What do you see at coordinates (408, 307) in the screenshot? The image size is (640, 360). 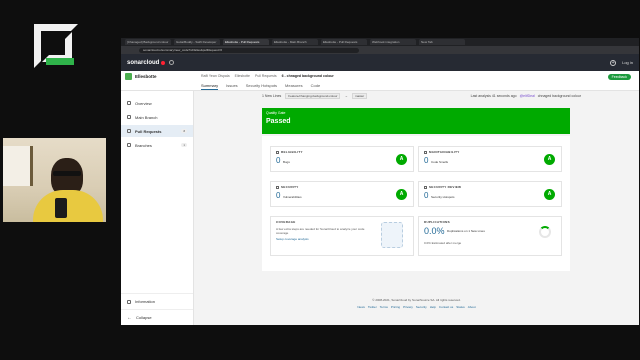 I see `footer-link-privacy: Privacy` at bounding box center [408, 307].